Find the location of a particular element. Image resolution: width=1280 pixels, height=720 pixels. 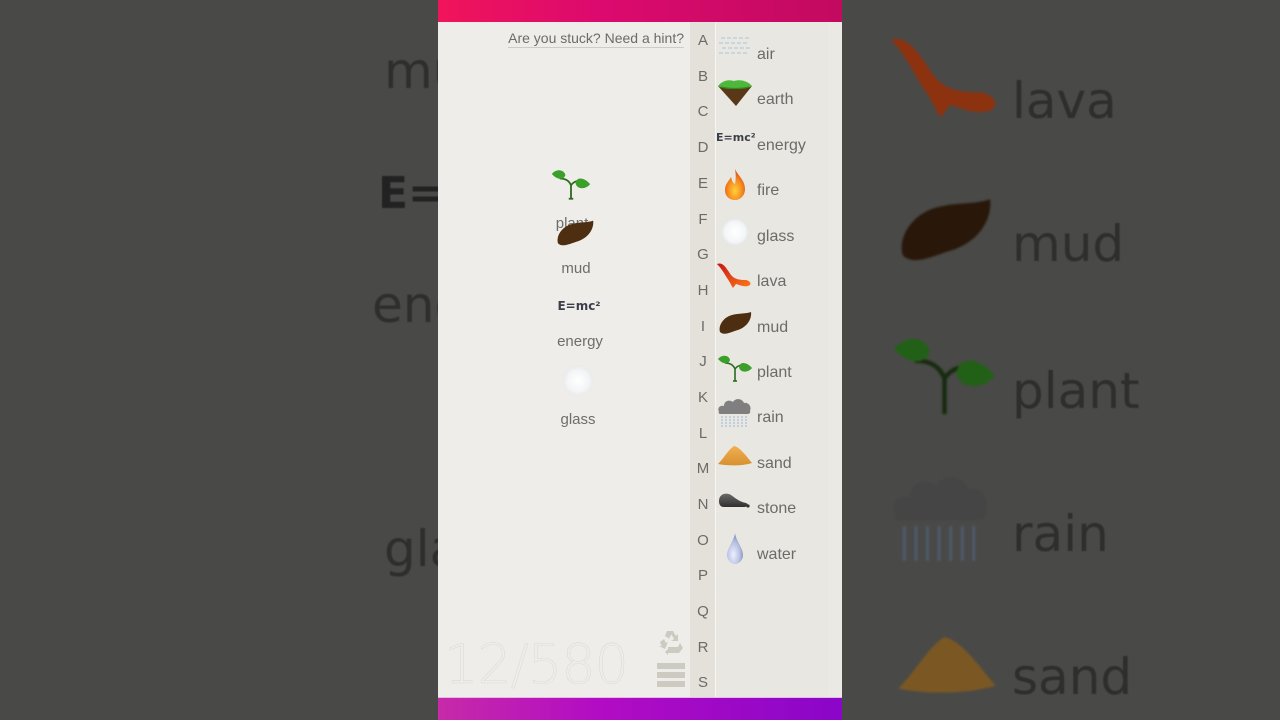

alphabet-letter-s: S is located at coordinates (703, 682).